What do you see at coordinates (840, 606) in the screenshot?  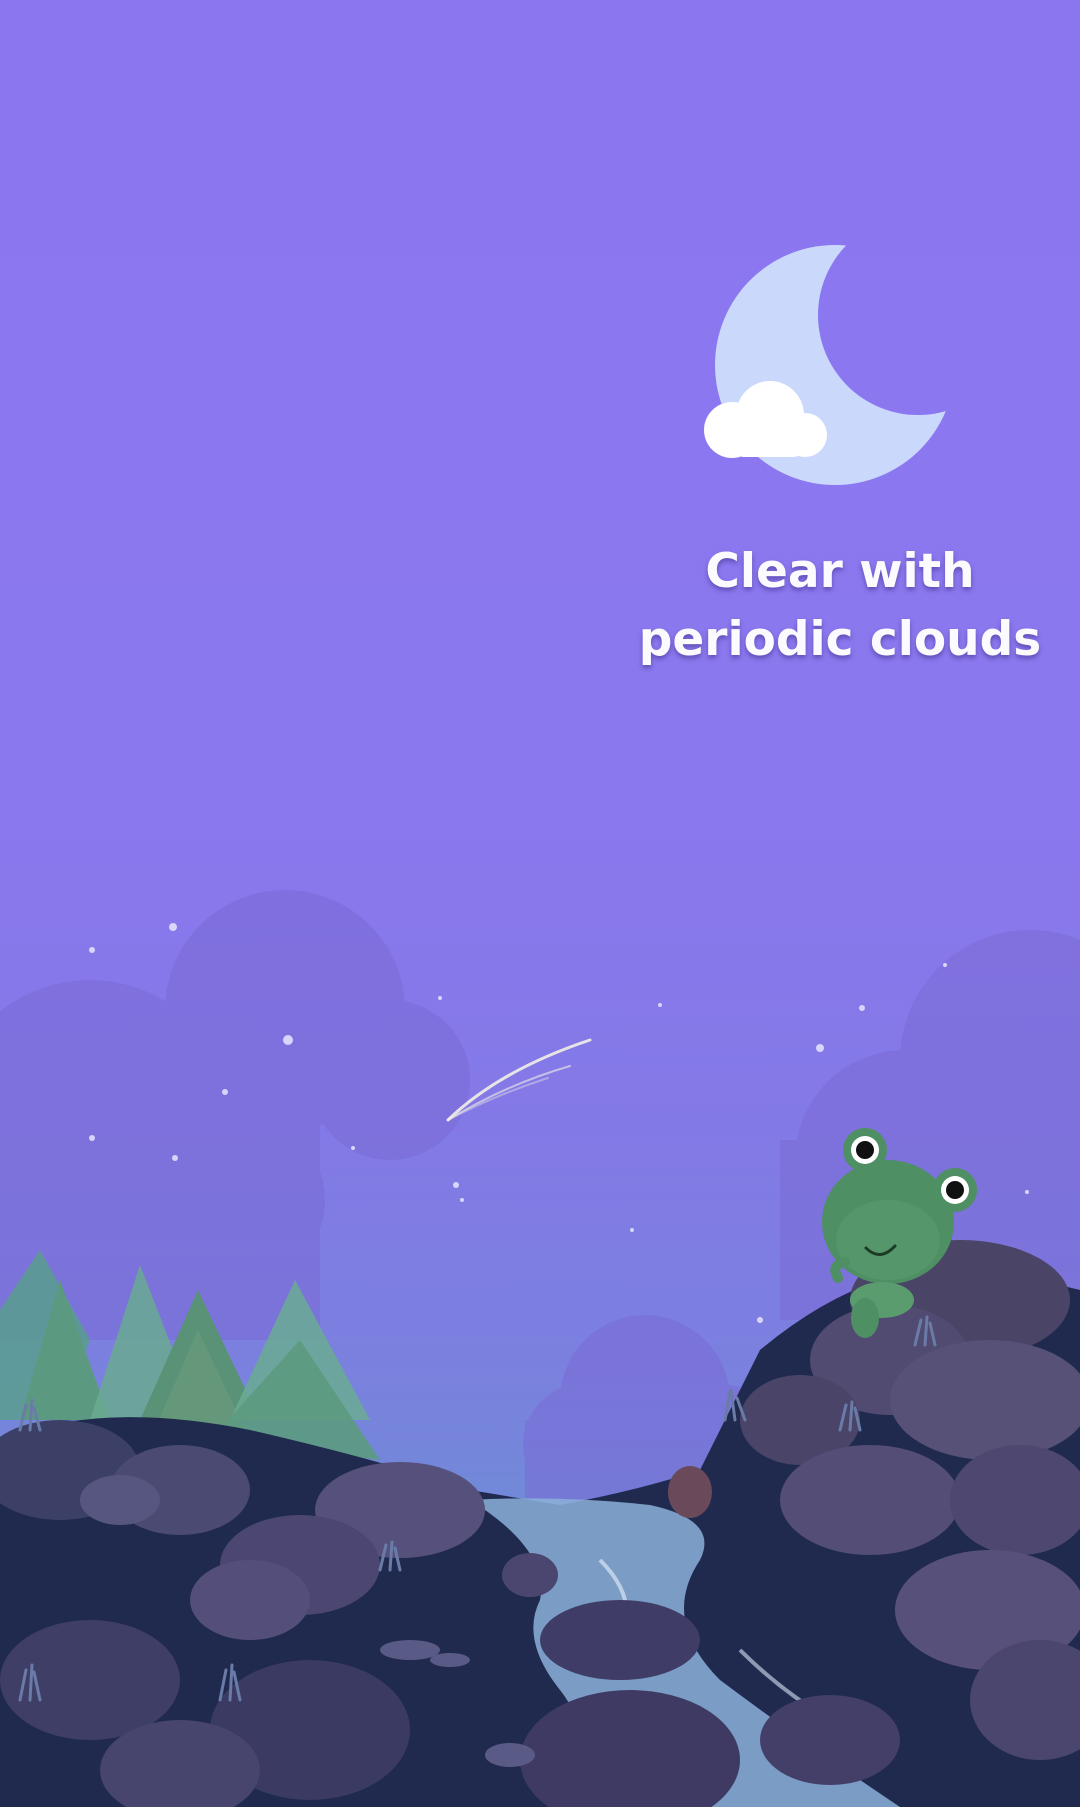 I see `weather-condition-text: Clear with periodic clouds` at bounding box center [840, 606].